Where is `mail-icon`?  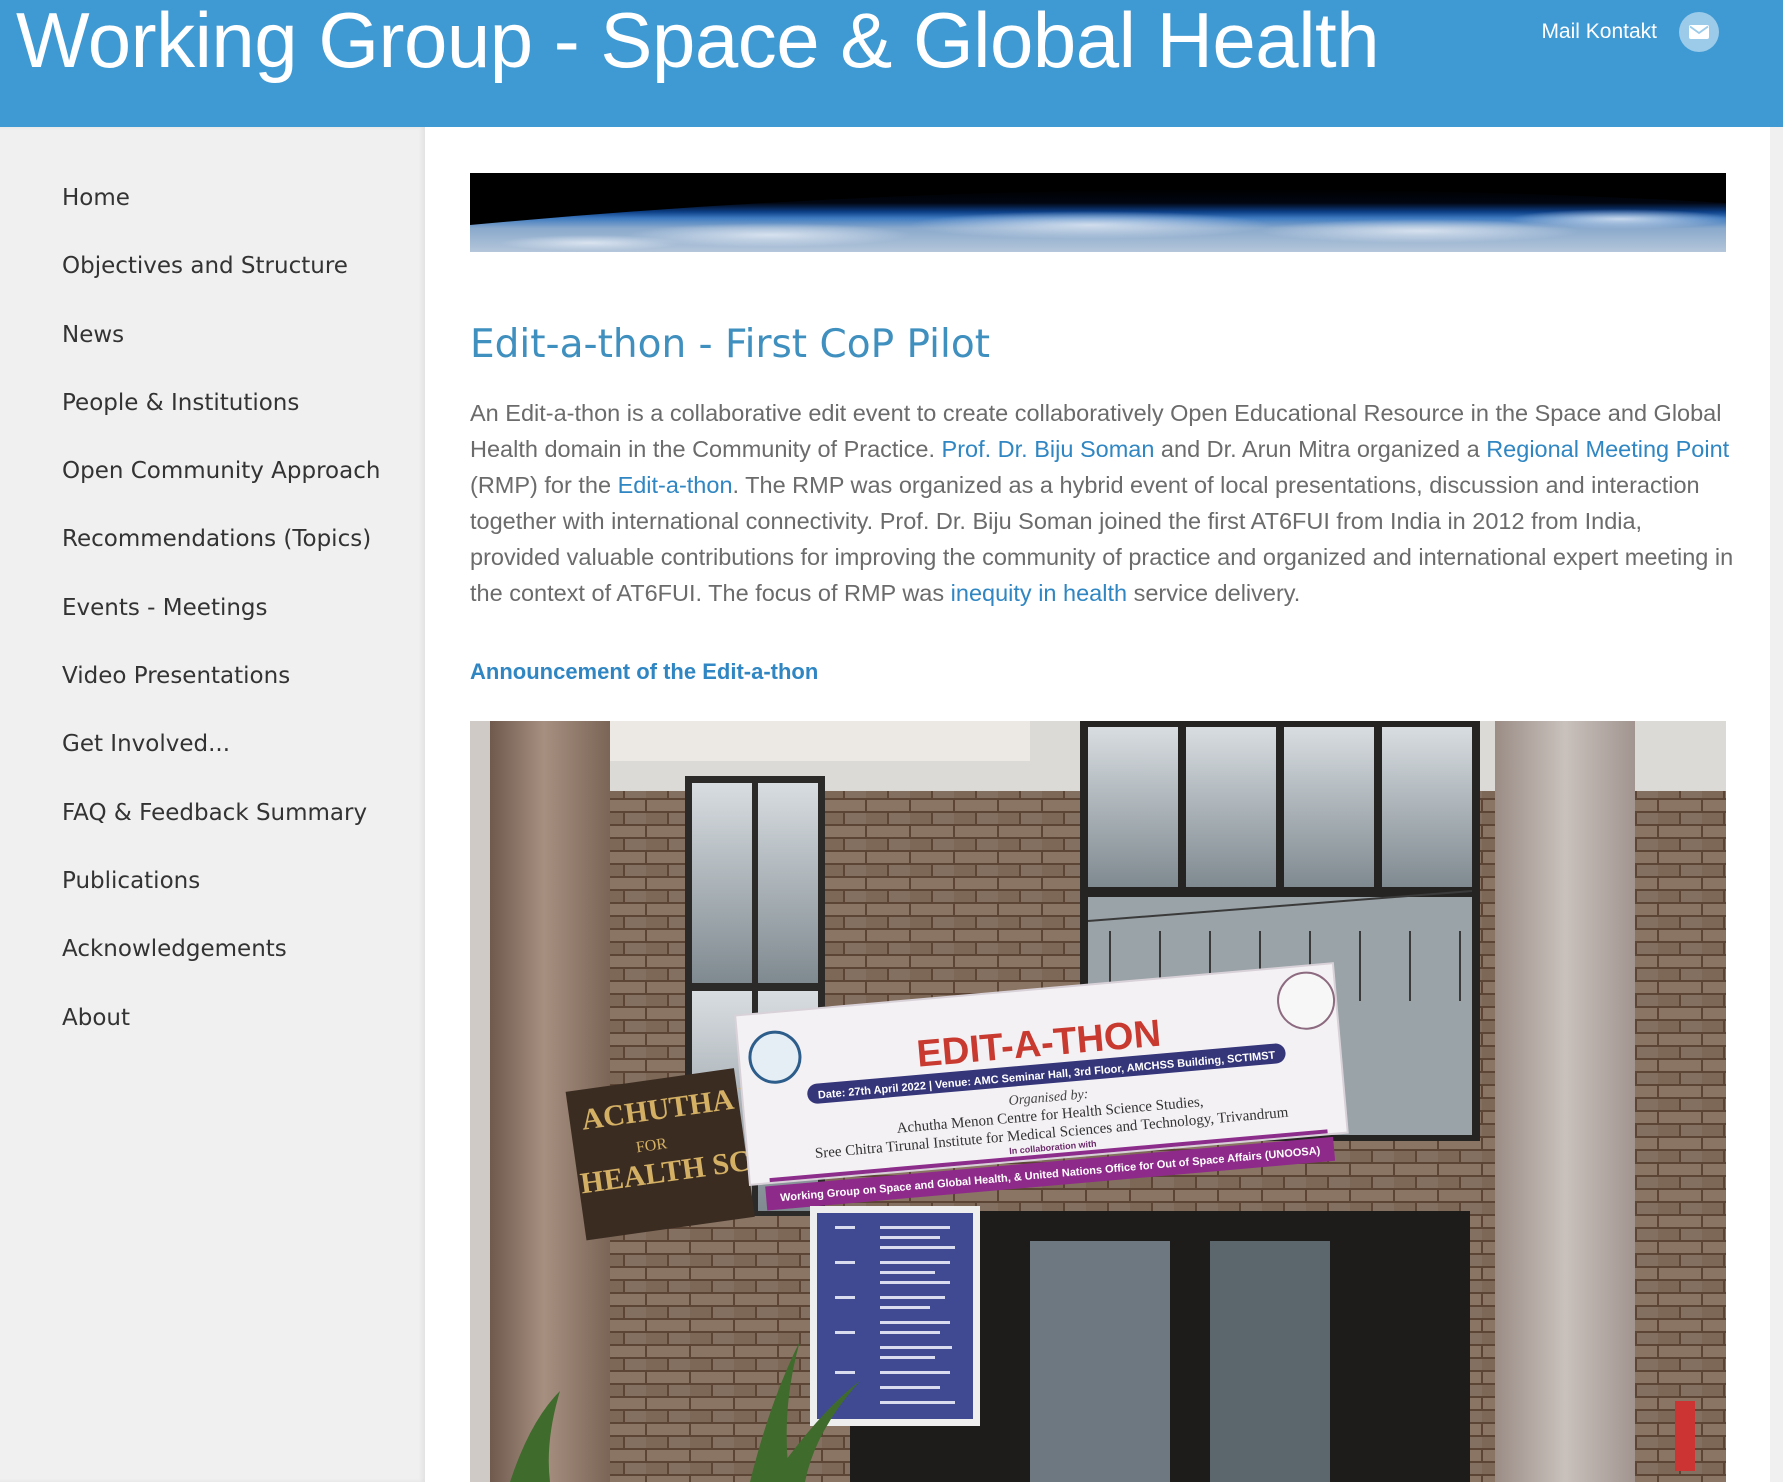
mail-icon is located at coordinates (1699, 32).